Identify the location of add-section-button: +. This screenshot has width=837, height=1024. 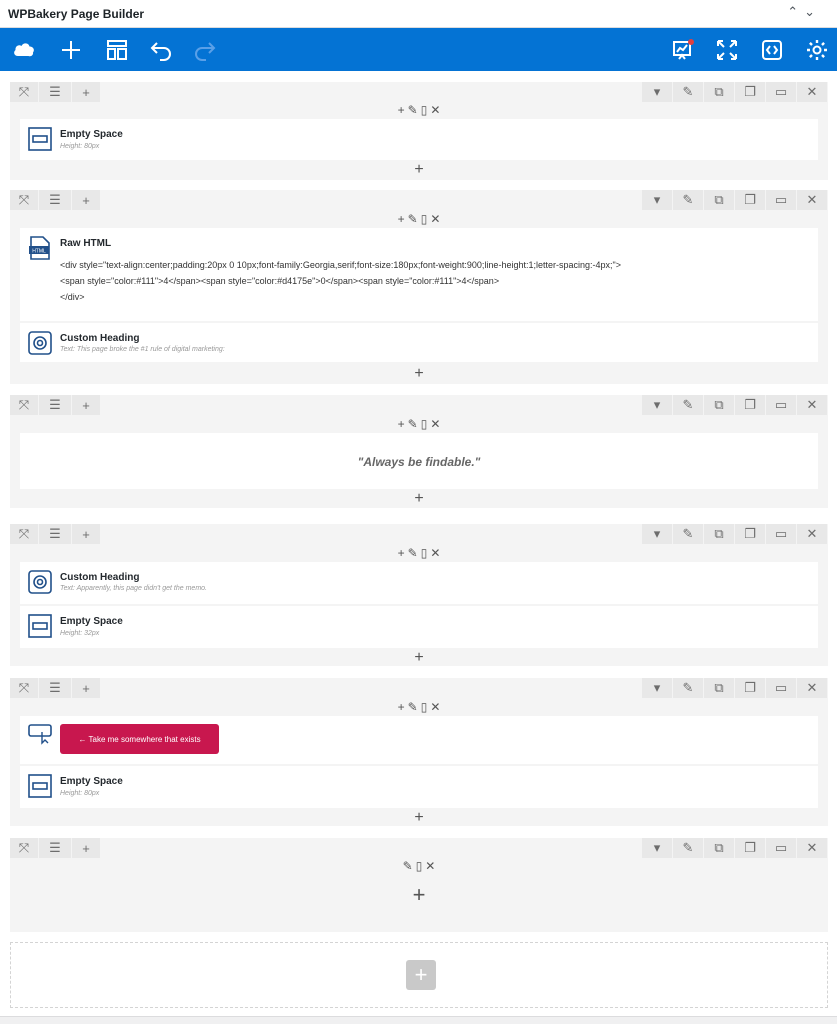
(421, 975).